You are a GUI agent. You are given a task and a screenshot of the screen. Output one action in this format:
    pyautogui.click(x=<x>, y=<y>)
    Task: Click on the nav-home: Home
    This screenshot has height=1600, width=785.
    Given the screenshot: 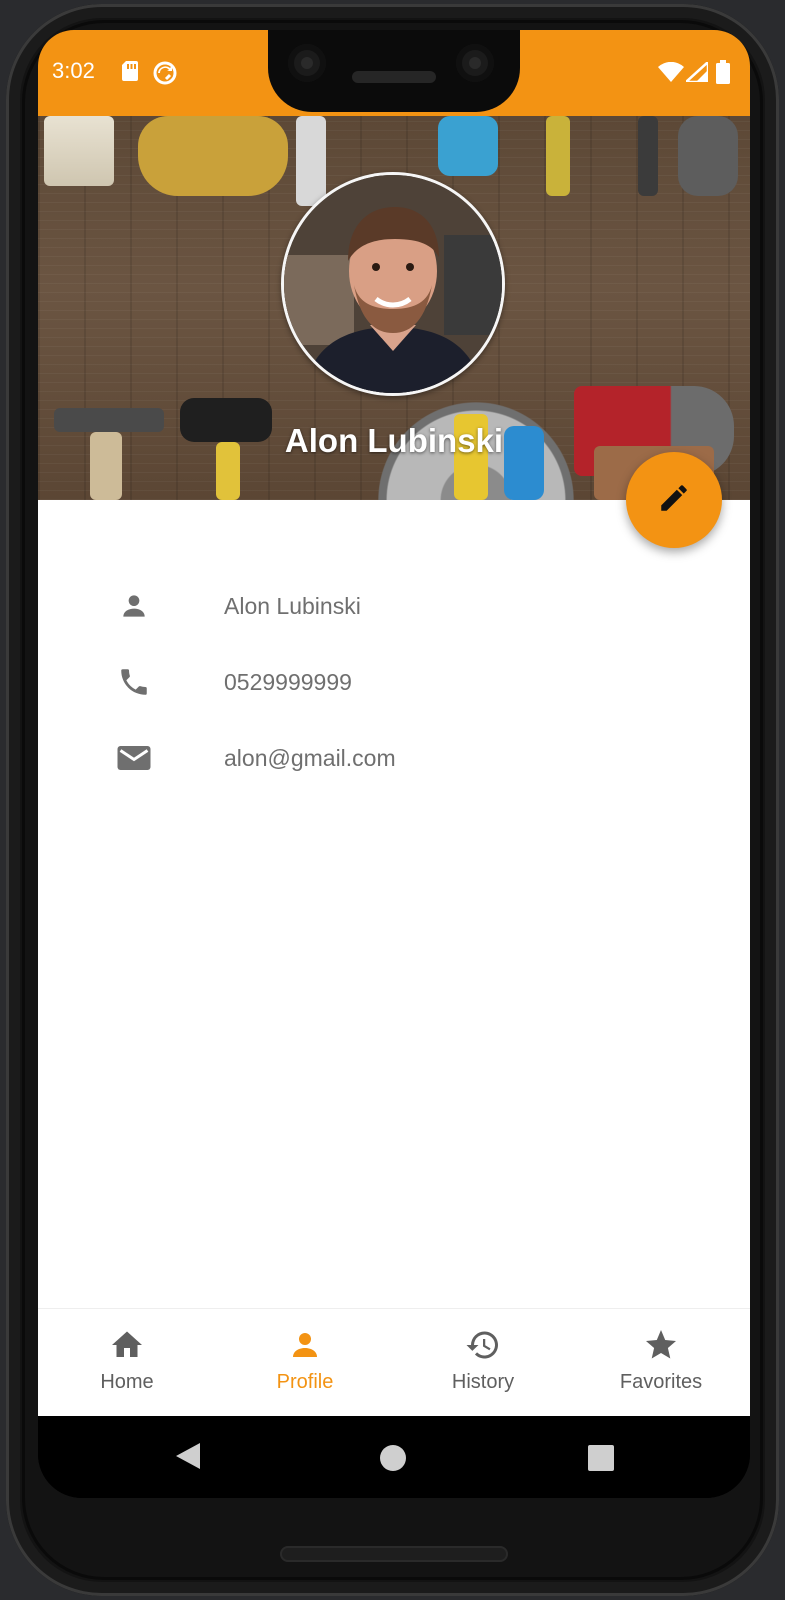 What is the action you would take?
    pyautogui.click(x=127, y=1363)
    